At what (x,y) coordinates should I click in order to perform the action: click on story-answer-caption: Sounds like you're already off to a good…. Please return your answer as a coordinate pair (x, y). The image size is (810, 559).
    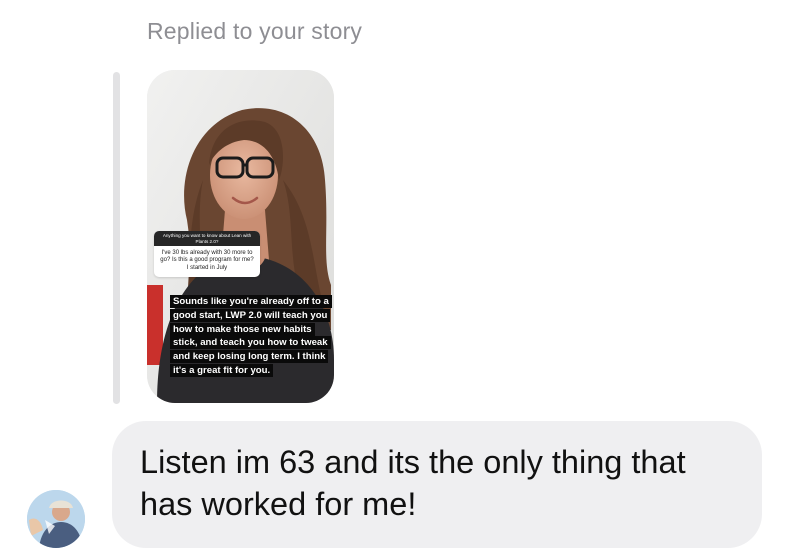
    Looking at the image, I should click on (252, 336).